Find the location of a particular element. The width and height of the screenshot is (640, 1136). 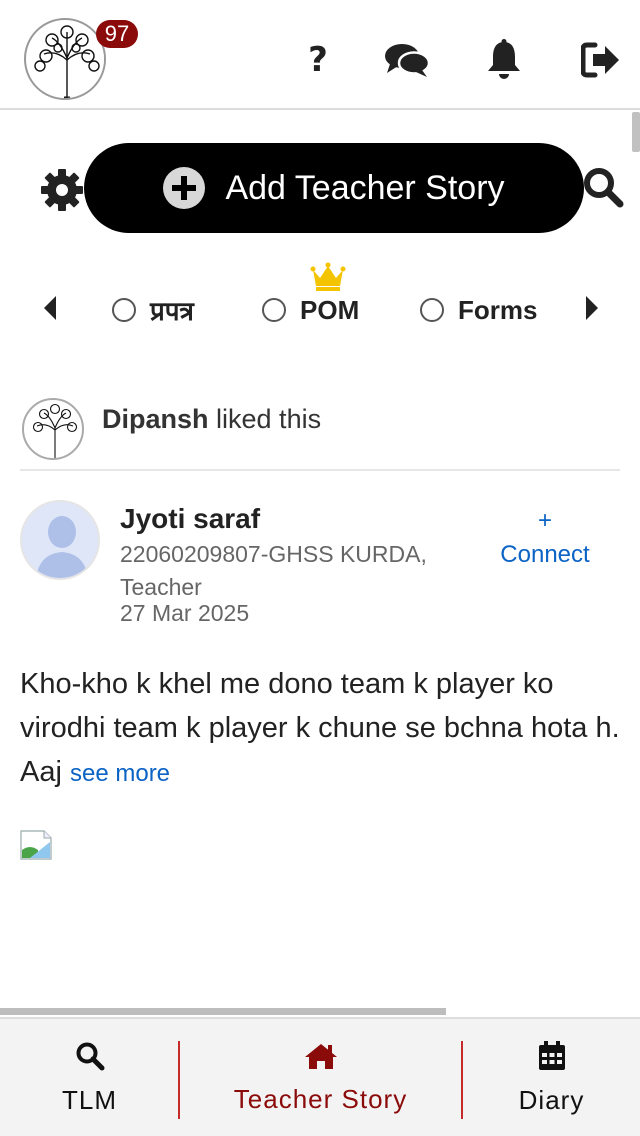

chat-icon is located at coordinates (407, 60).